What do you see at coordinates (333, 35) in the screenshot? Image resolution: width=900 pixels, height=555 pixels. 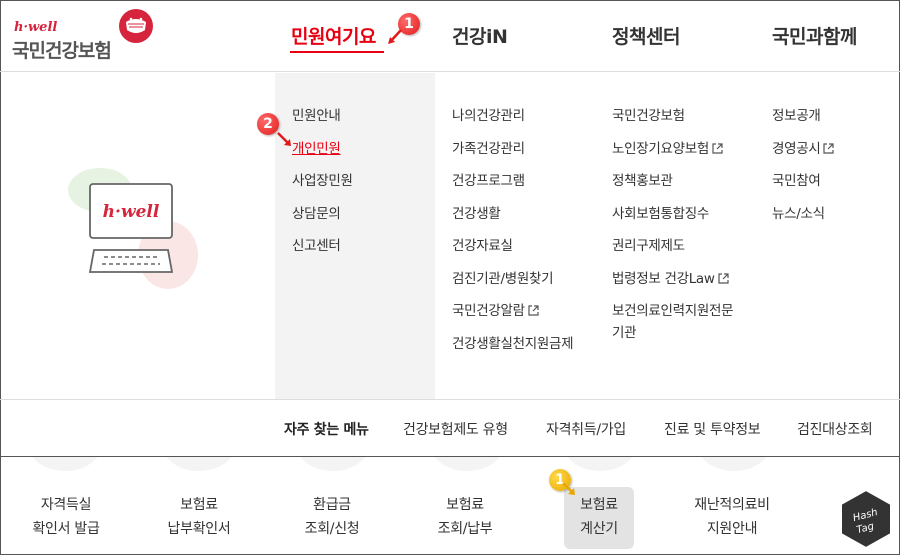 I see `nav-minwon: 민원여기요` at bounding box center [333, 35].